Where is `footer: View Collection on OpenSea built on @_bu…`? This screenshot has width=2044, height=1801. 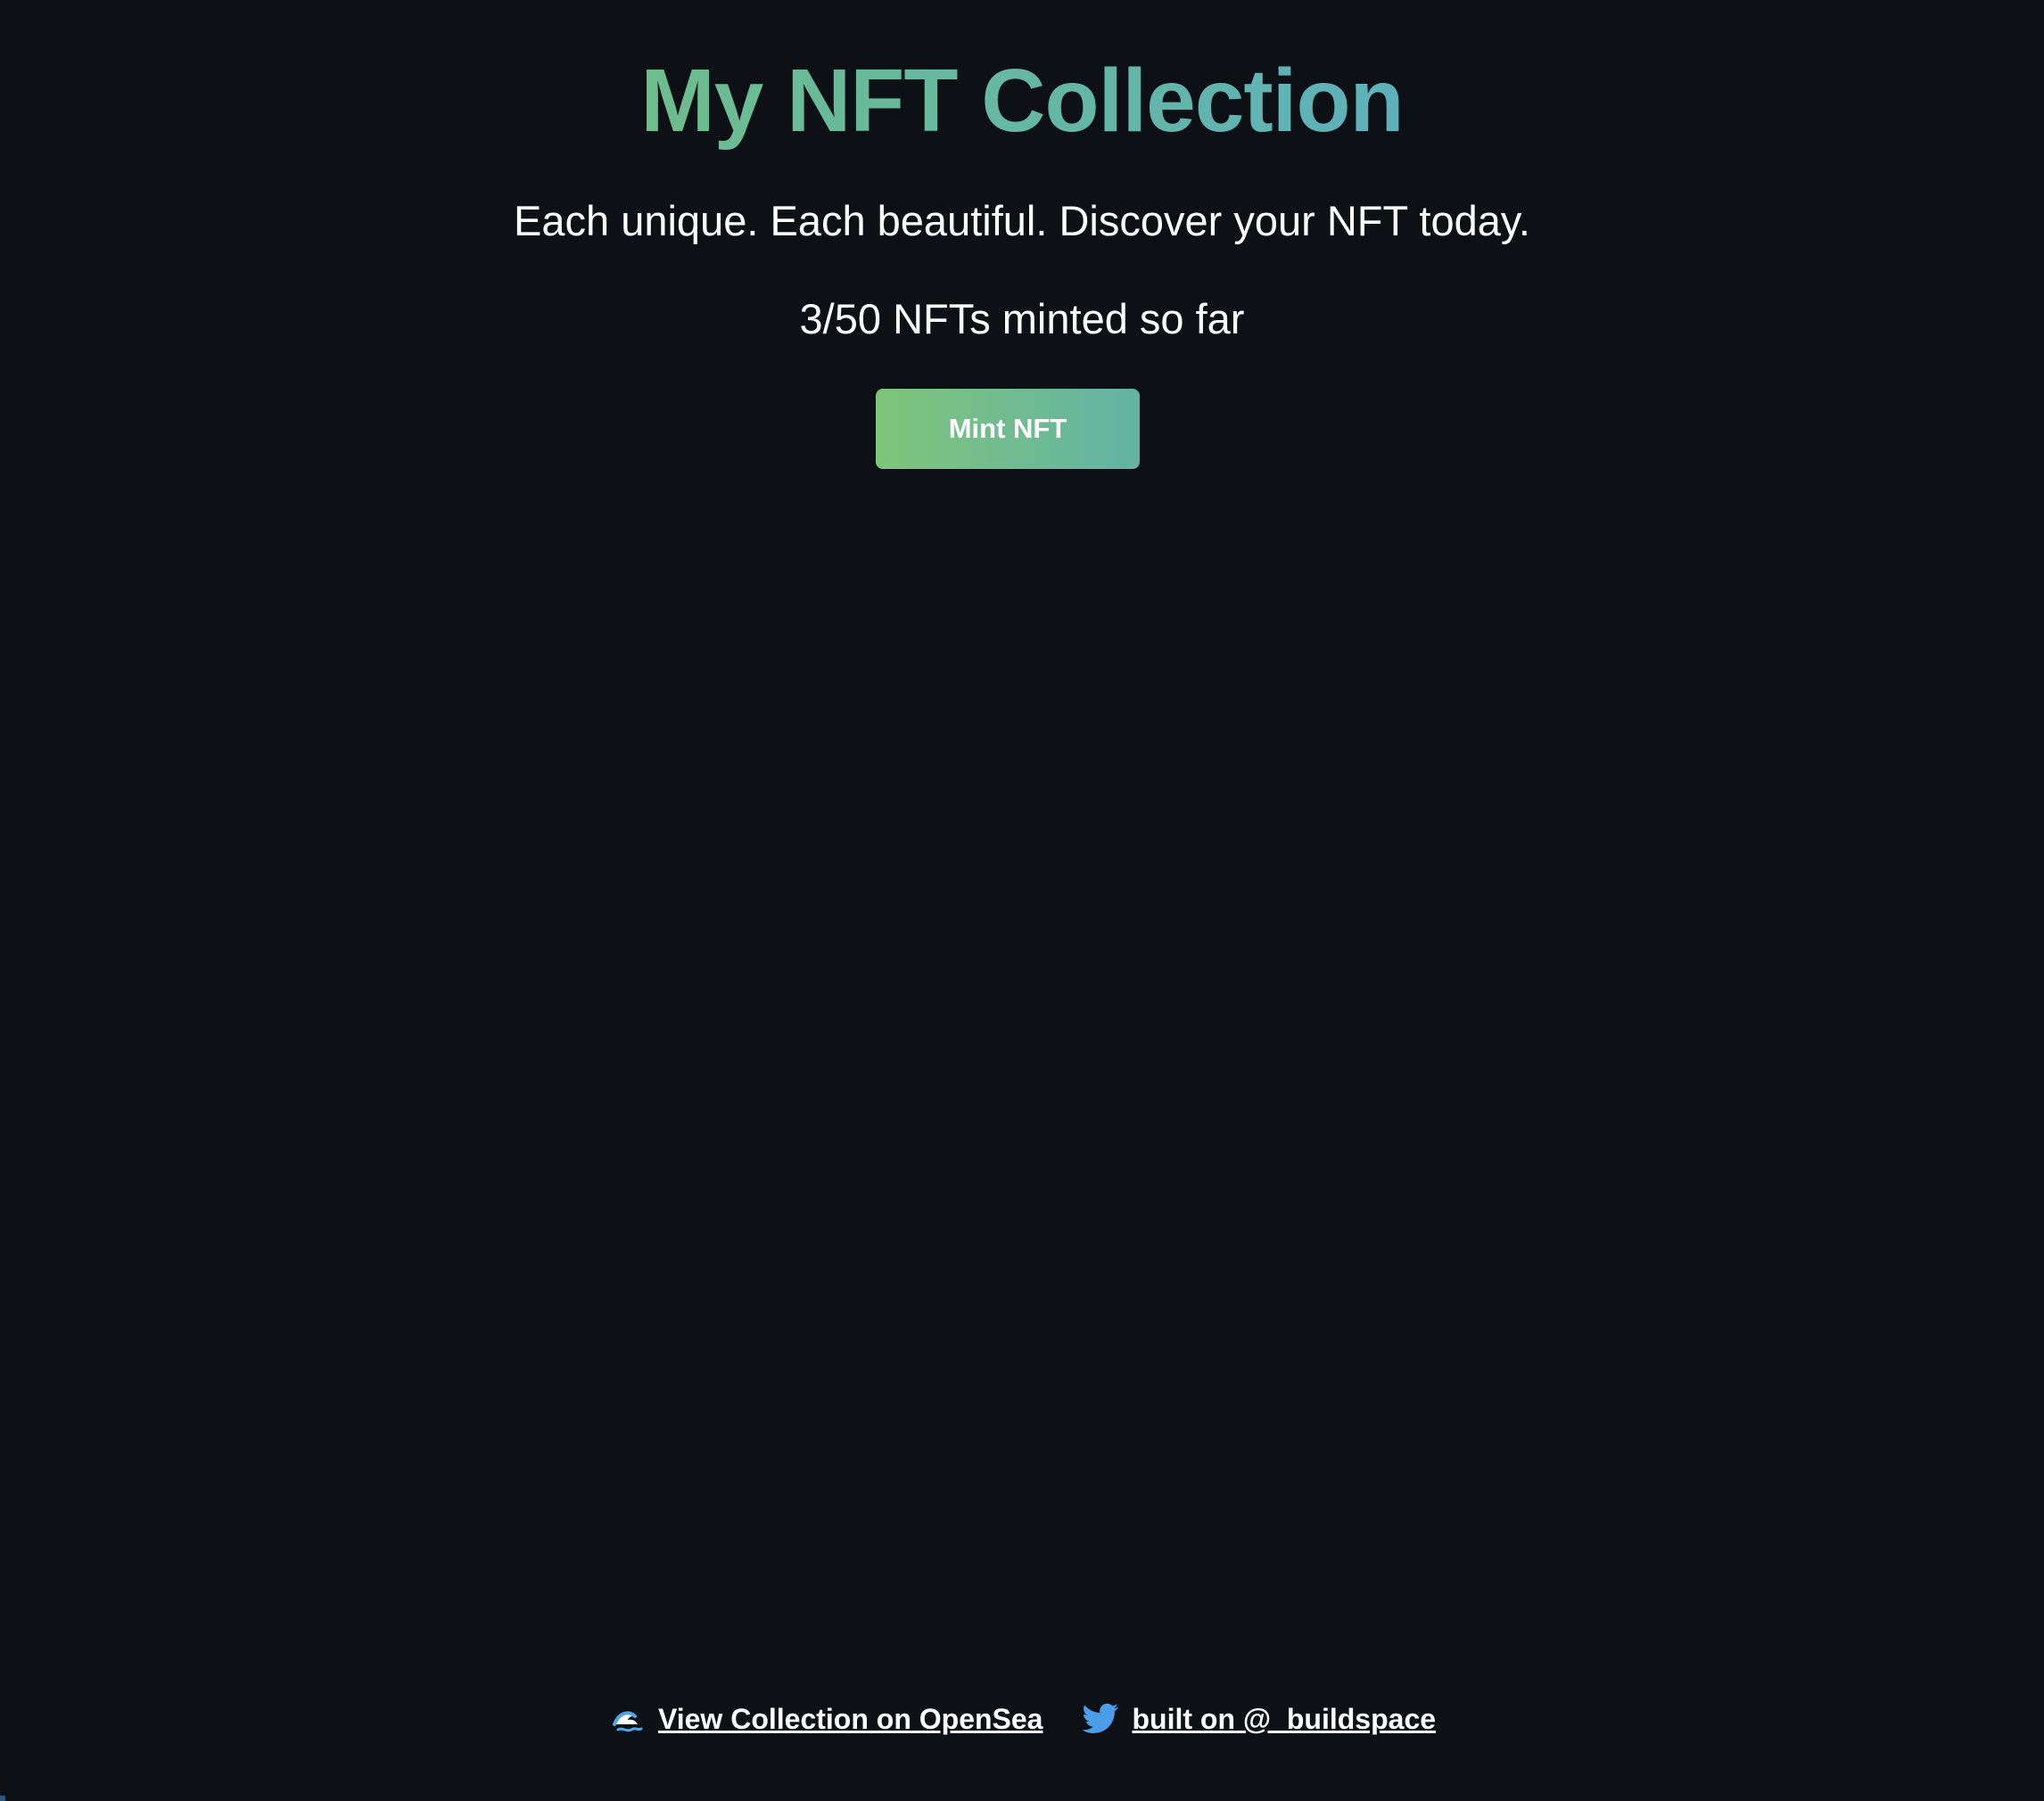
footer: View Collection on OpenSea built on @_bu… is located at coordinates (1022, 1719).